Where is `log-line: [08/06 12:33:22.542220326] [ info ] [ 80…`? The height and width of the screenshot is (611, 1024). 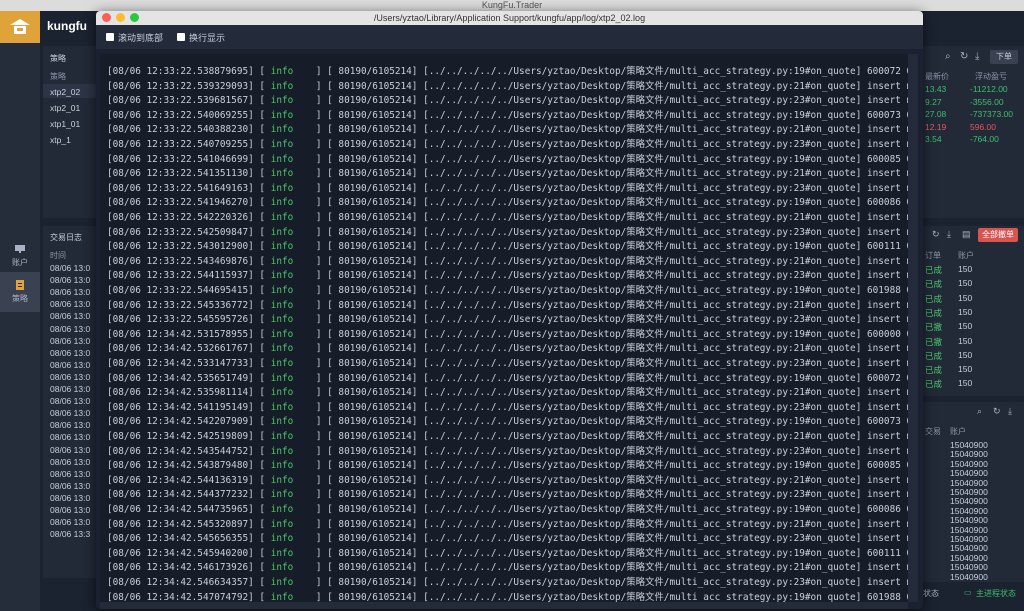 log-line: [08/06 12:33:22.542220326] [ info ] [ 80… is located at coordinates (507, 218).